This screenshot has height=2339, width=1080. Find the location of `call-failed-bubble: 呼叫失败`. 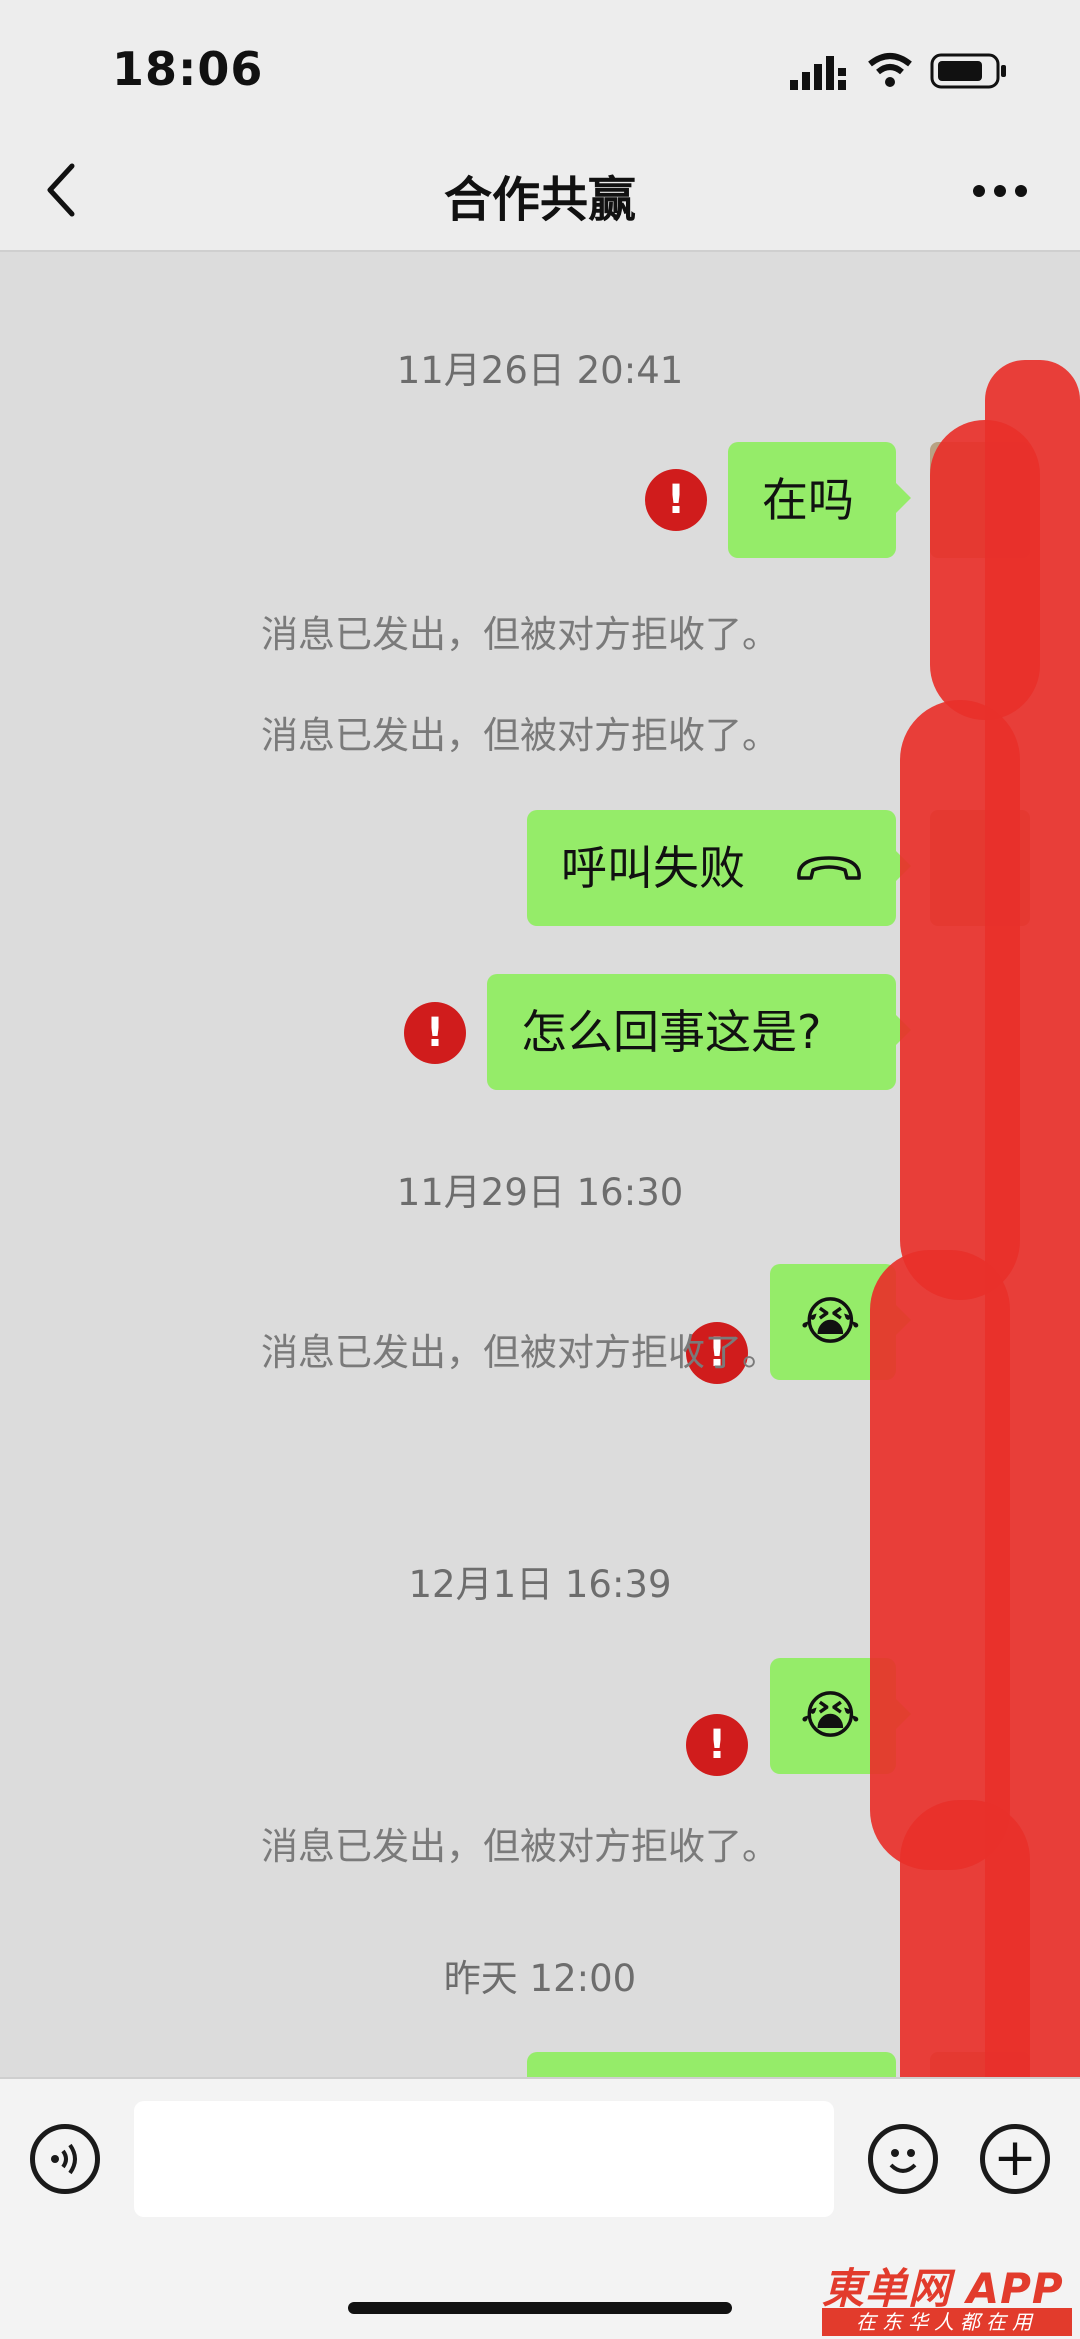

call-failed-bubble: 呼叫失败 is located at coordinates (719, 868).